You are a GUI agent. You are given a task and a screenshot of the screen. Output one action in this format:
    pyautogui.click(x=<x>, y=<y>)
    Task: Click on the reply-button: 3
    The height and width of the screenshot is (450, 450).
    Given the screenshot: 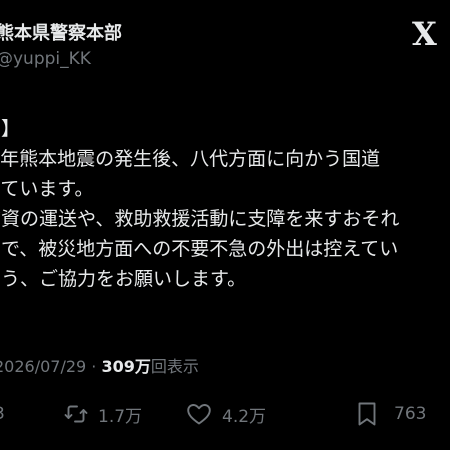 What is the action you would take?
    pyautogui.click(x=2, y=414)
    